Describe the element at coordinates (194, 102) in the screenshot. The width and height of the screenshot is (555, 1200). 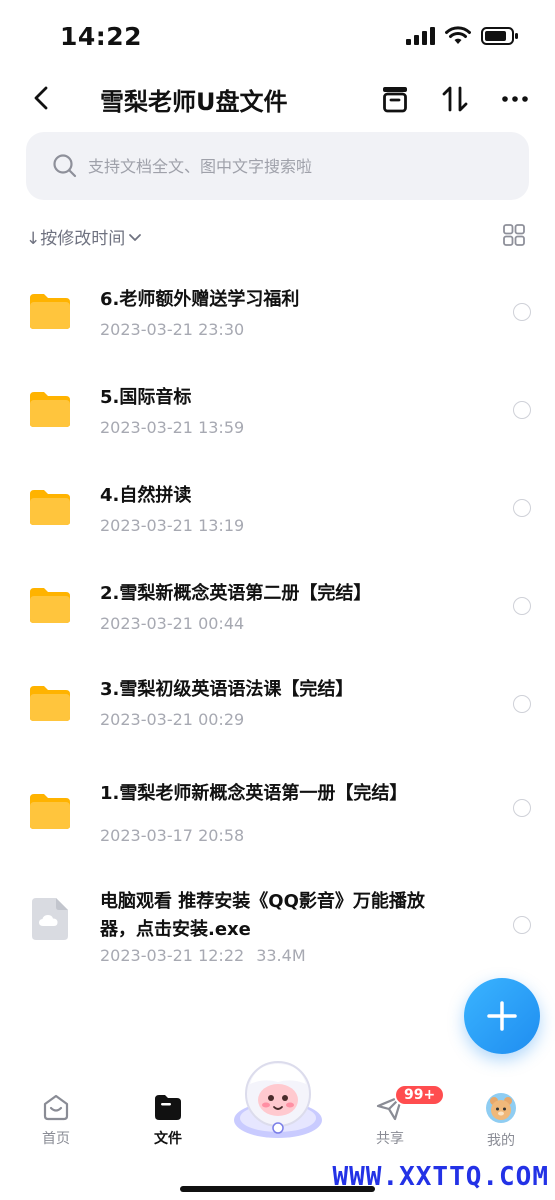
I see `page-title: 雪梨老师U盘文件` at that location.